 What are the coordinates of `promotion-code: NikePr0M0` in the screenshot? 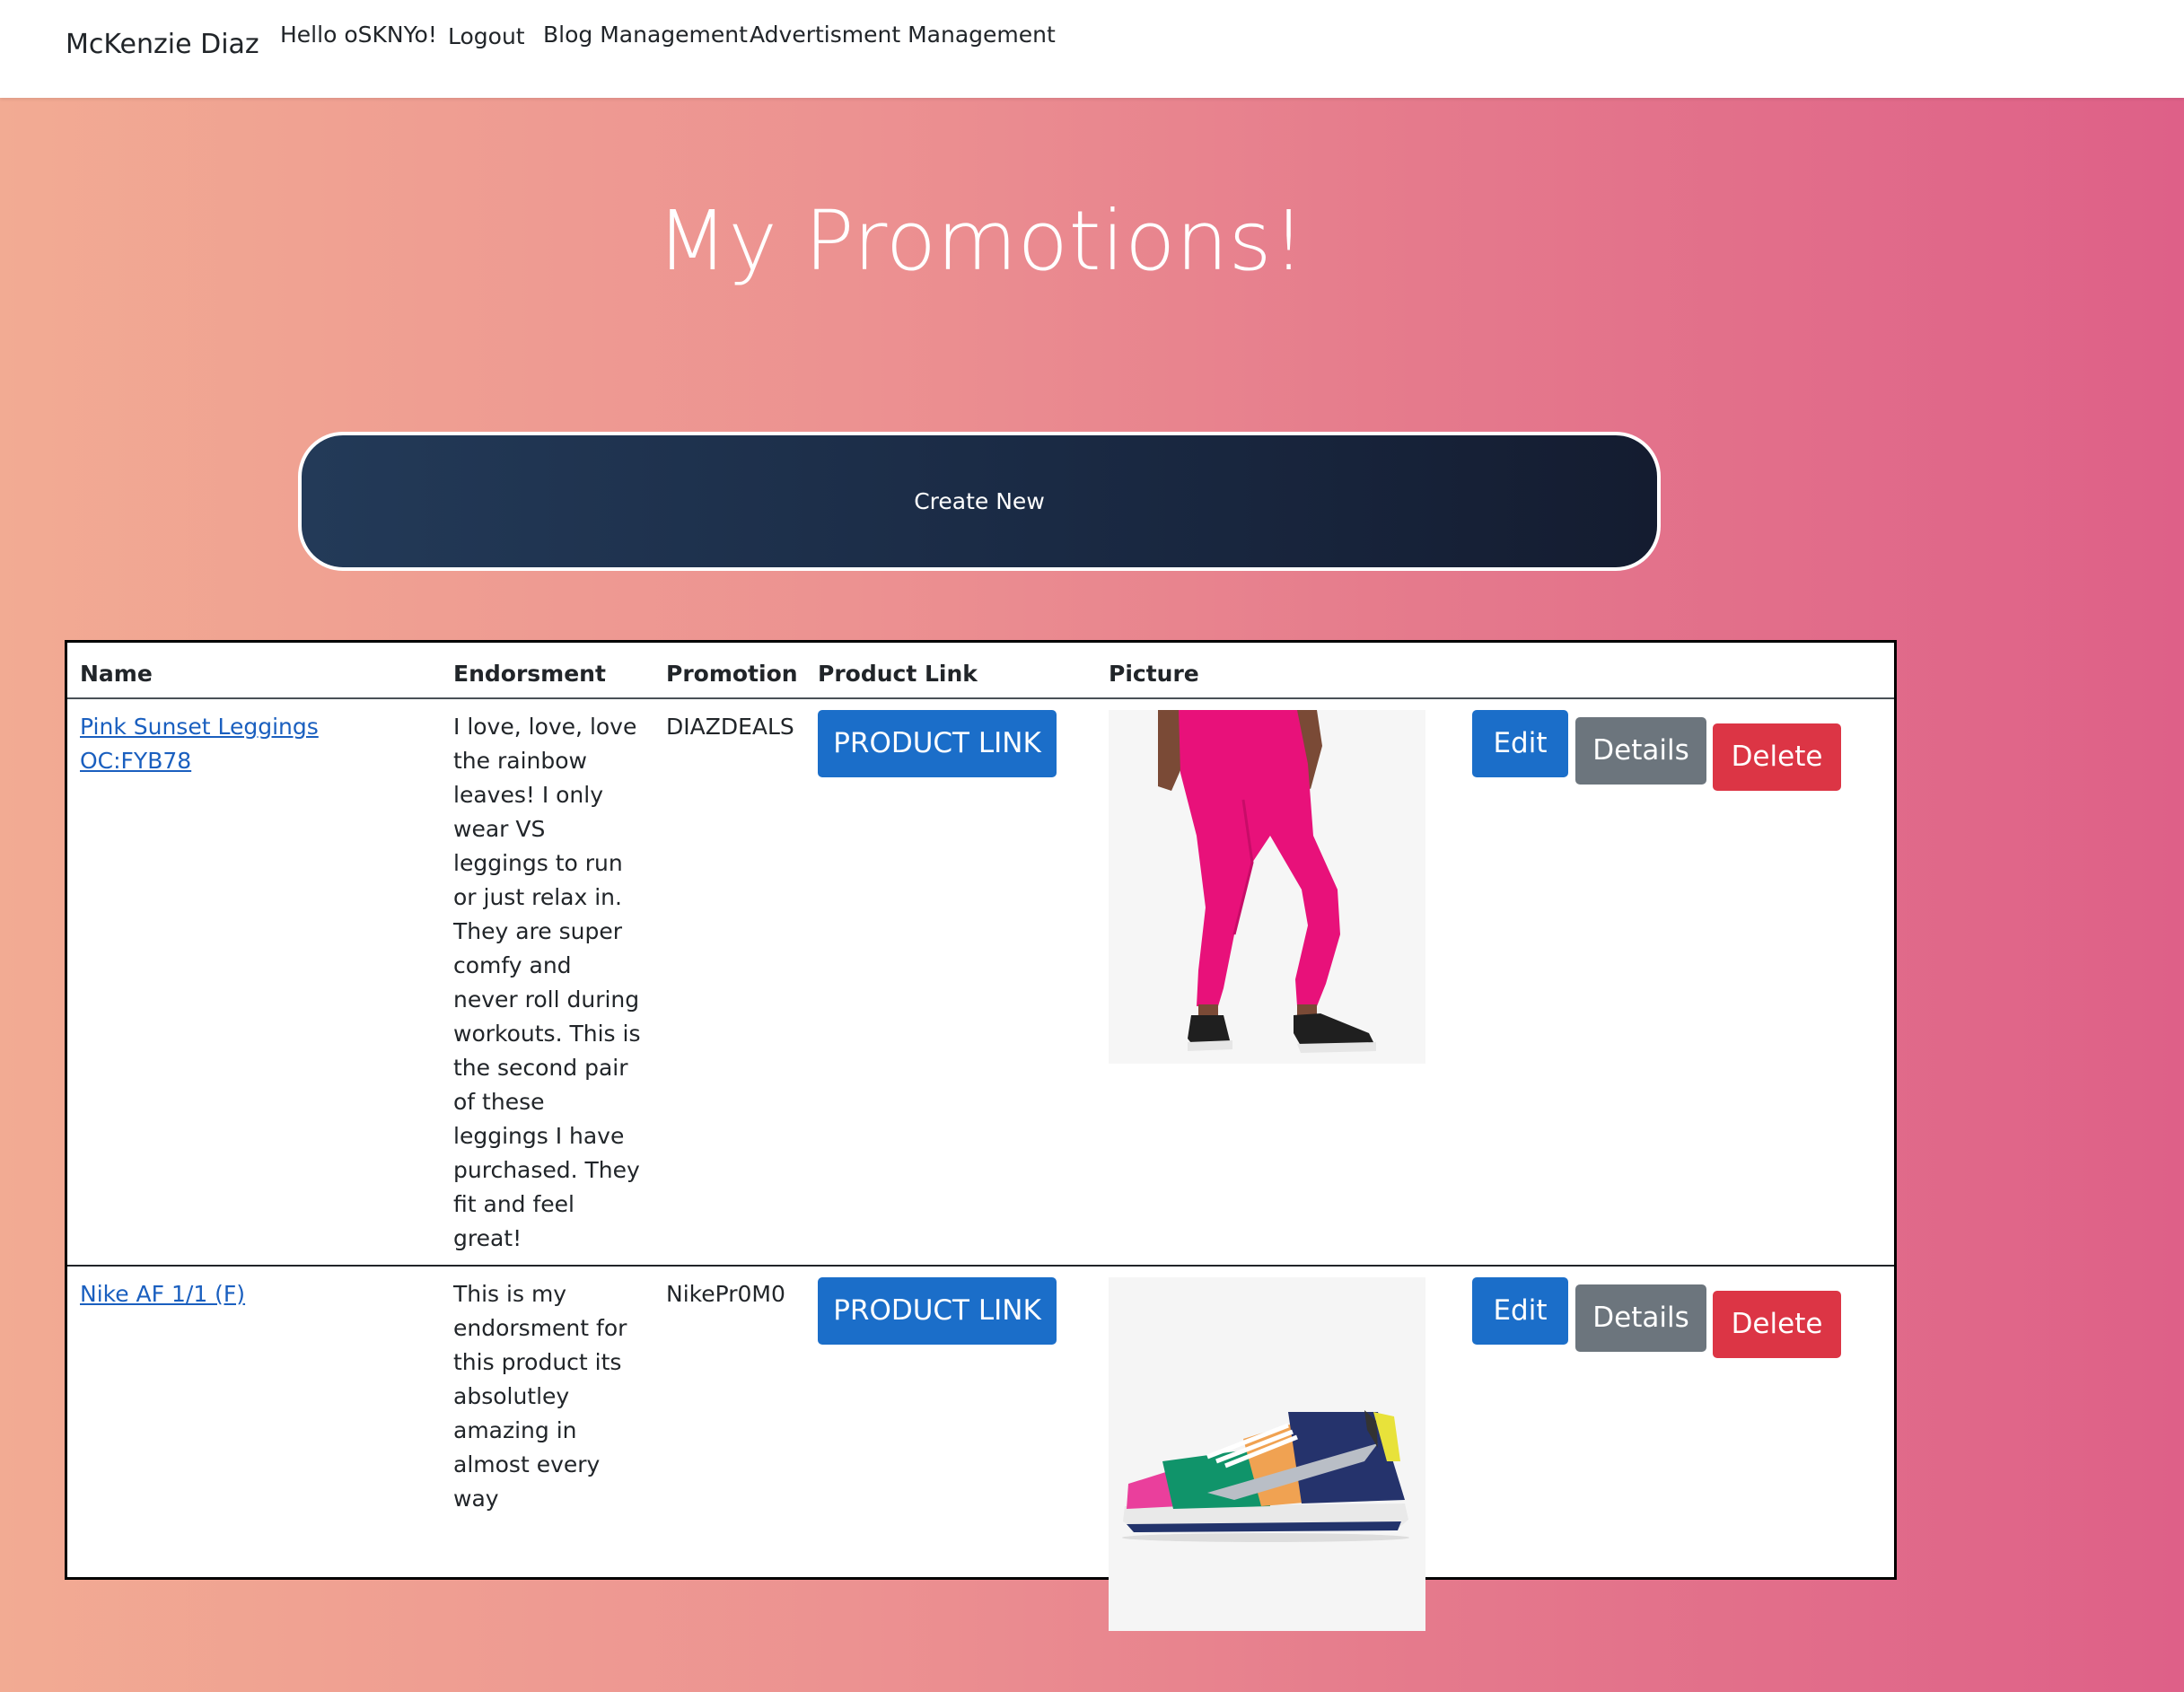 It's located at (726, 1294).